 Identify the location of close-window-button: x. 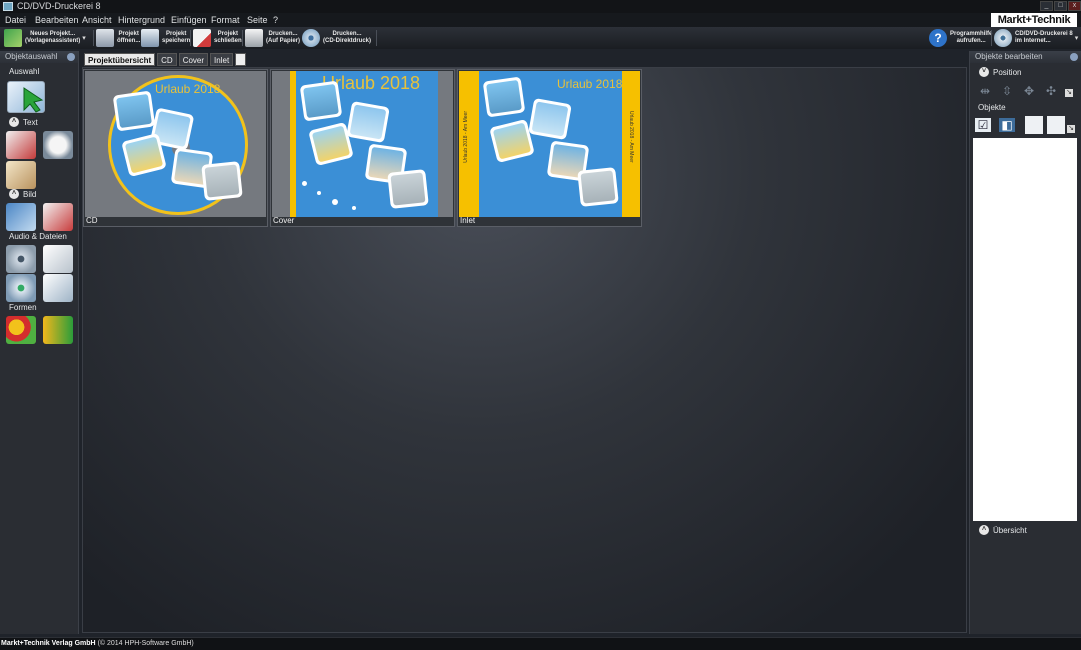
(1074, 6).